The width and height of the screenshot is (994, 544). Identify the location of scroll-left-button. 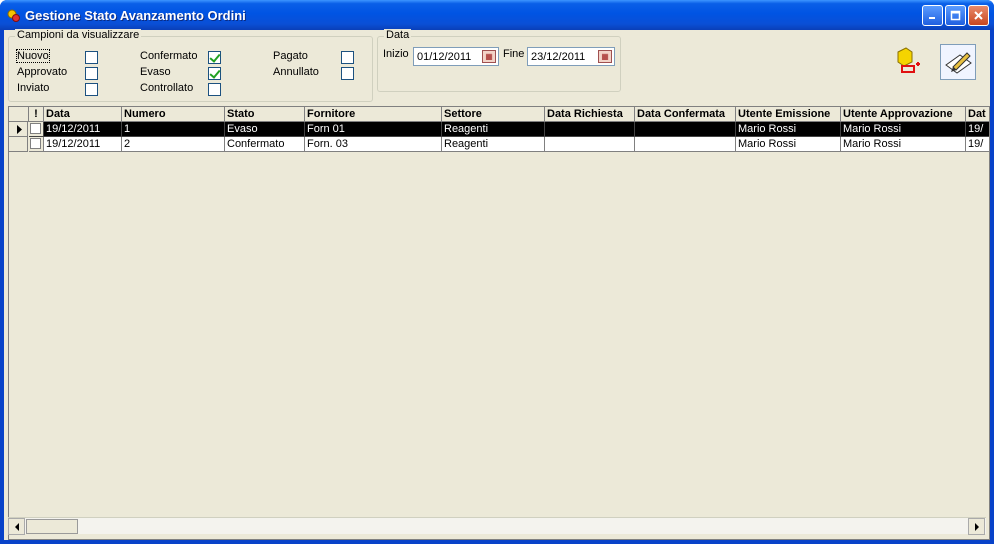
(16, 526).